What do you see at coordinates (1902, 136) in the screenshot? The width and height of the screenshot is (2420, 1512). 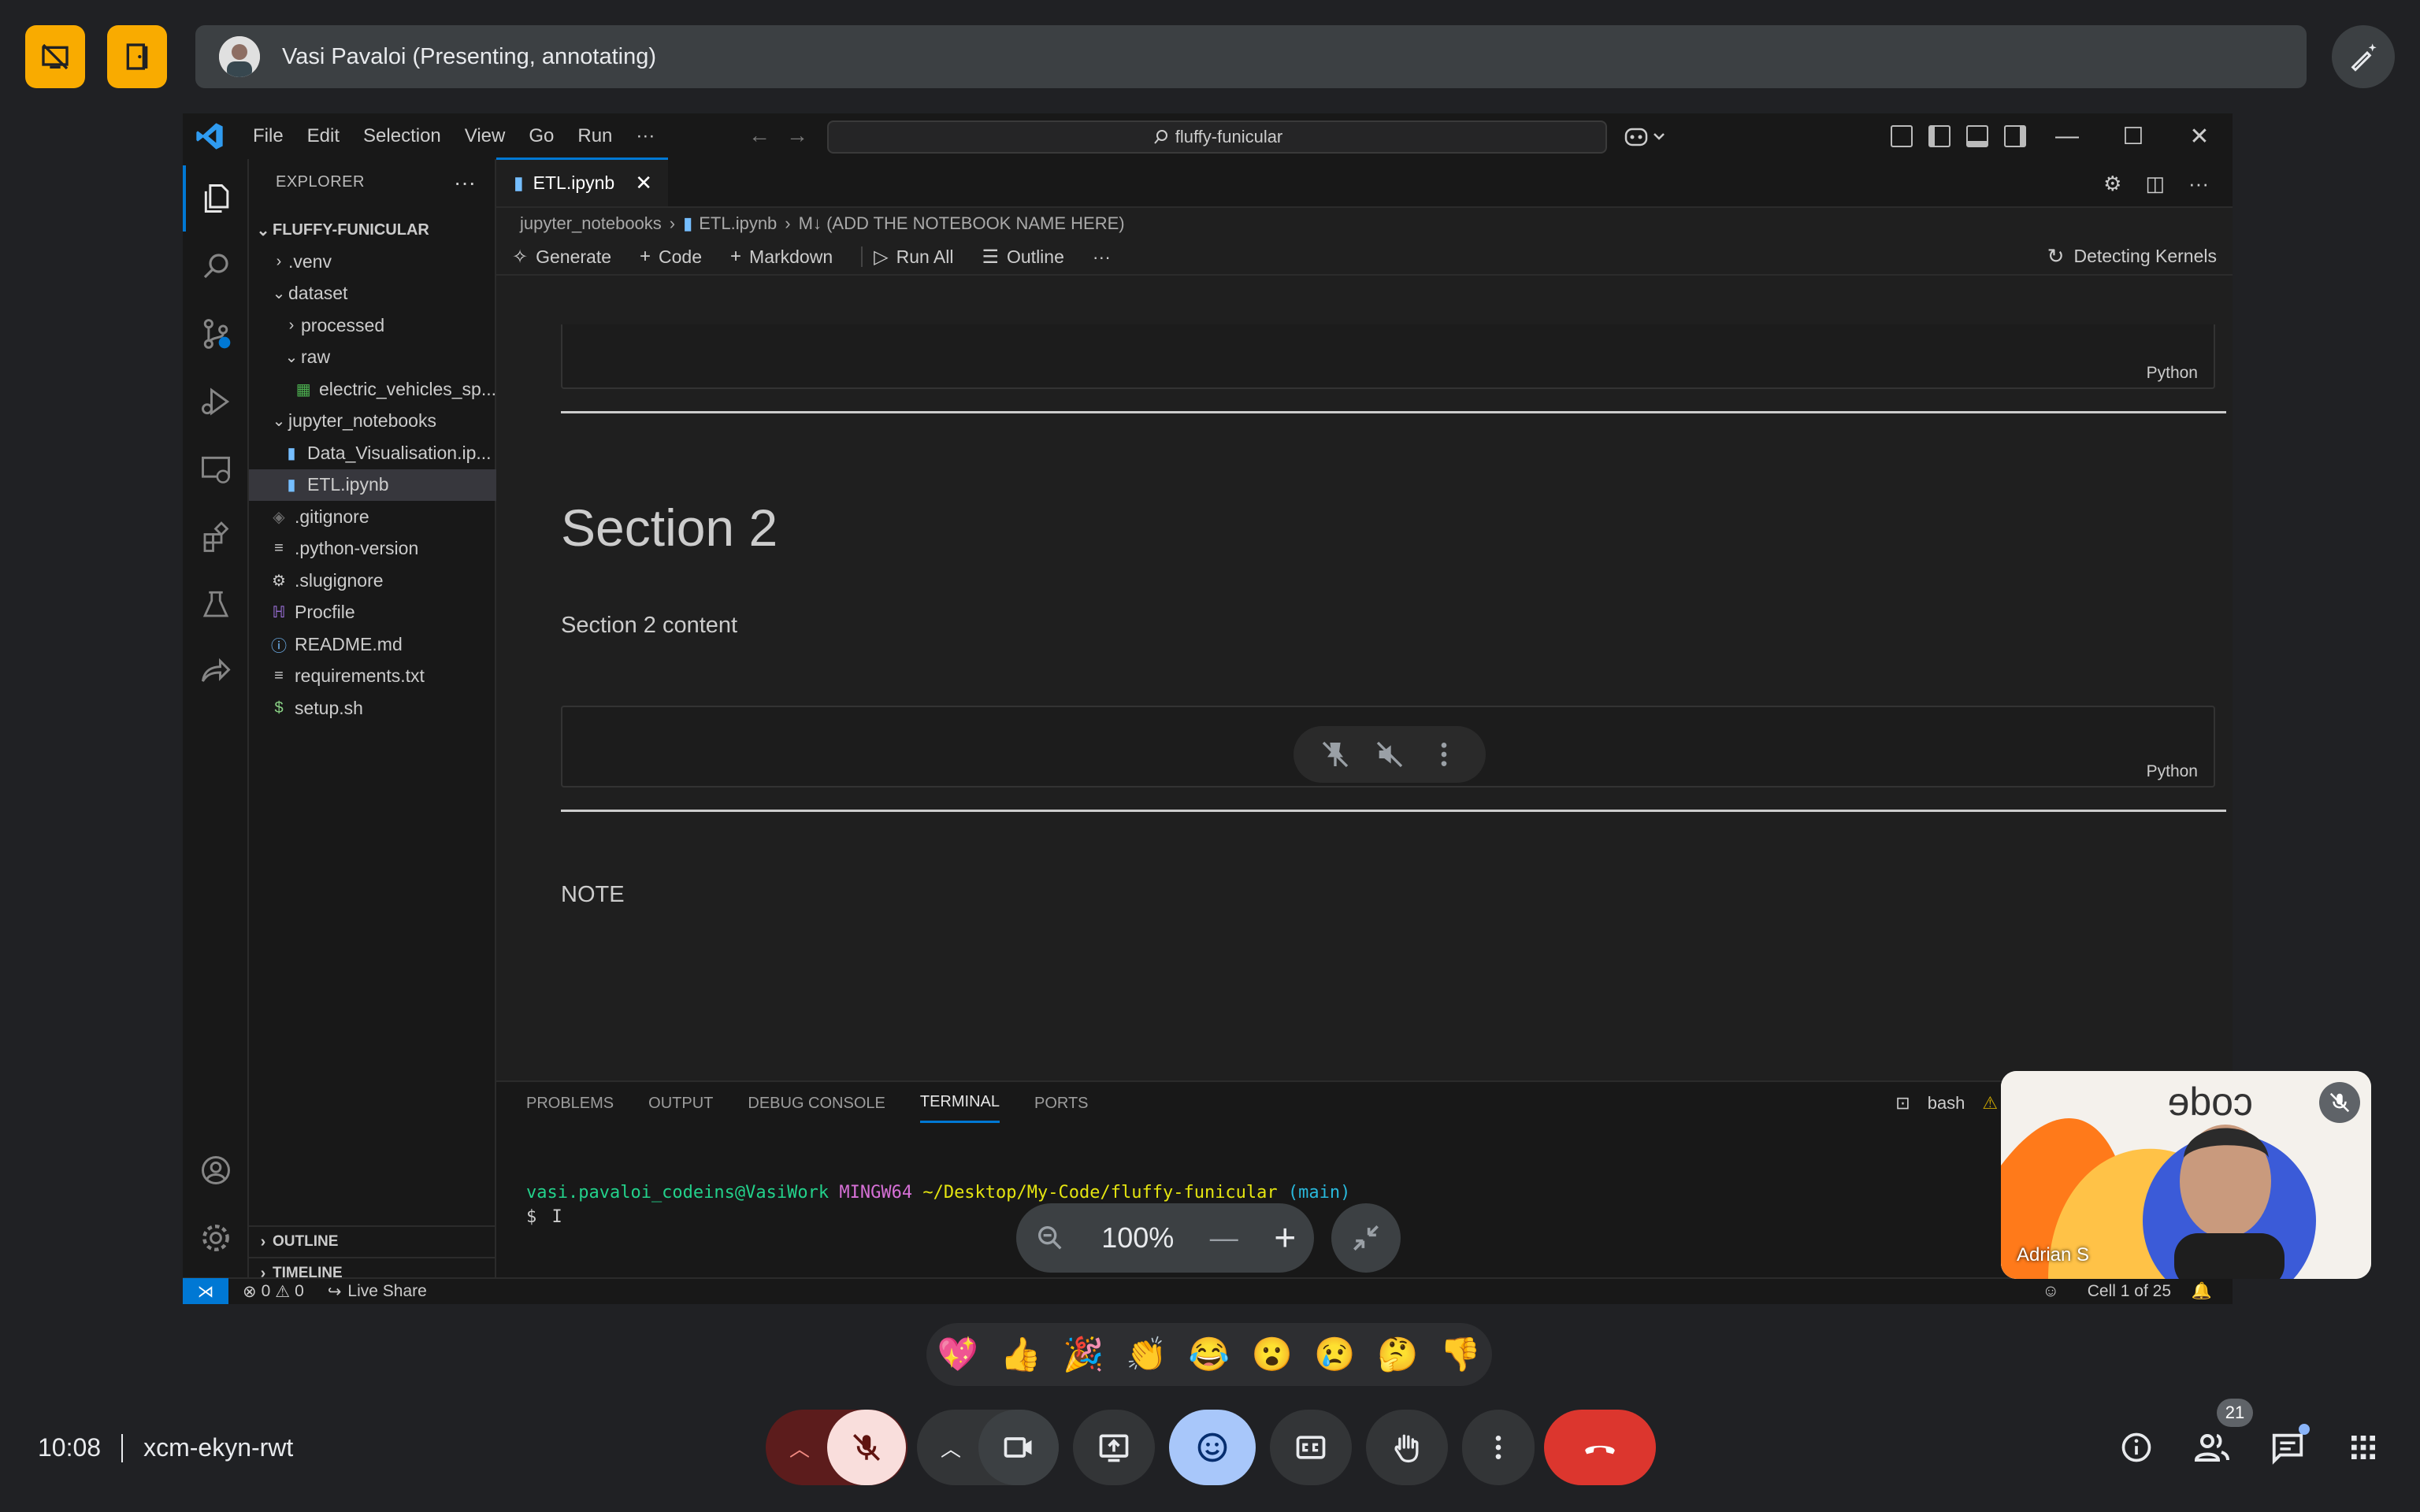 I see `customize-layout-icon` at bounding box center [1902, 136].